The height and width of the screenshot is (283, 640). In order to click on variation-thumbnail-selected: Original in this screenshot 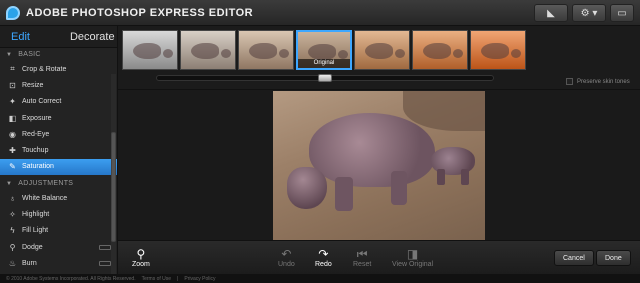, I will do `click(324, 50)`.